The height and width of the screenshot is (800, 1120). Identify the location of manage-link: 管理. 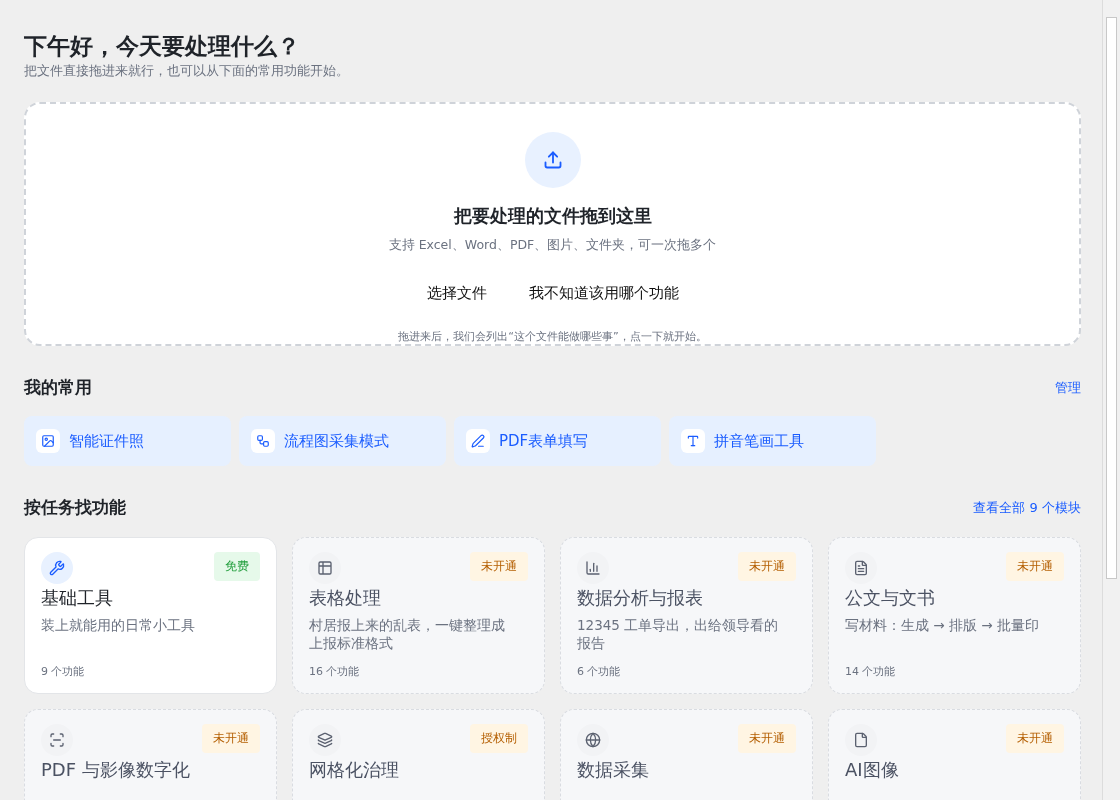
(1068, 387).